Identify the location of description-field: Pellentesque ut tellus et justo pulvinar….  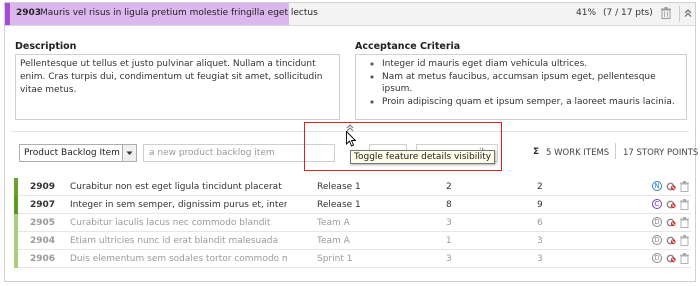
(177, 87).